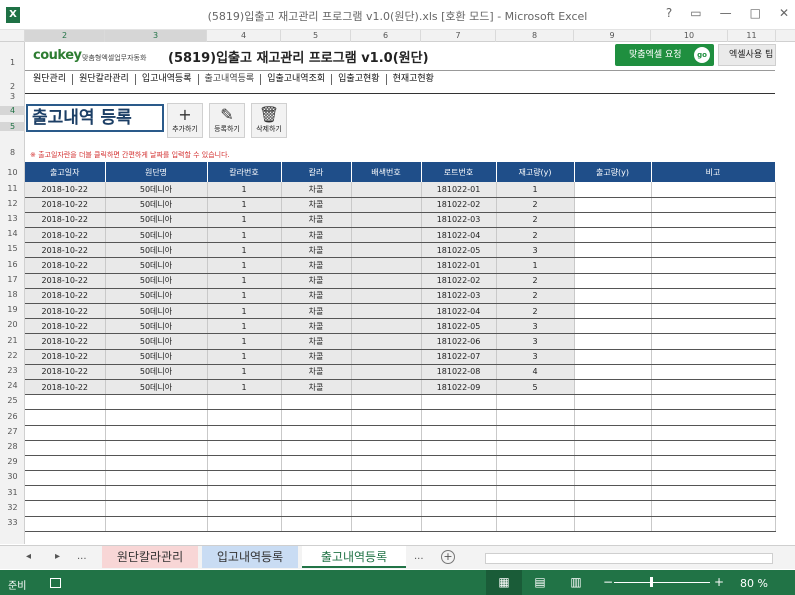  What do you see at coordinates (12, 172) in the screenshot?
I see `row-header: 10` at bounding box center [12, 172].